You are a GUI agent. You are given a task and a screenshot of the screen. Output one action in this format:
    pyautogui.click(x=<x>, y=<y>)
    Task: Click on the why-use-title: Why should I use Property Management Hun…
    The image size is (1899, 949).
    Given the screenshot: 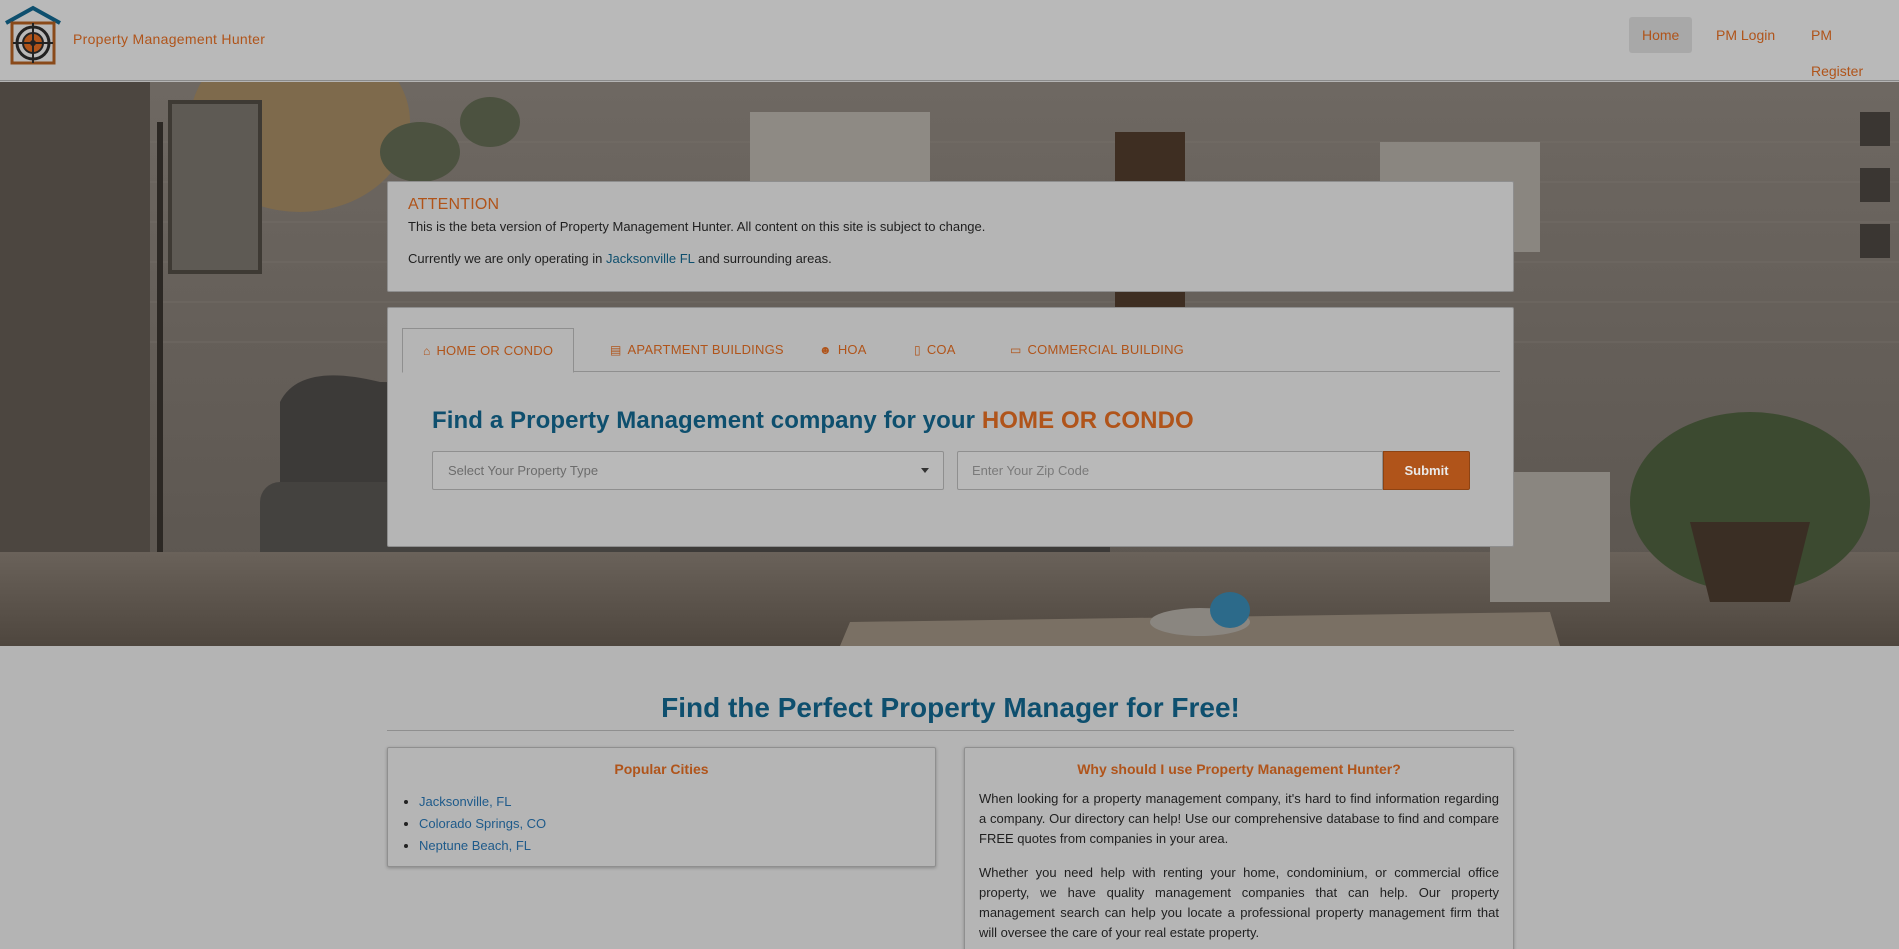 What is the action you would take?
    pyautogui.click(x=1239, y=769)
    